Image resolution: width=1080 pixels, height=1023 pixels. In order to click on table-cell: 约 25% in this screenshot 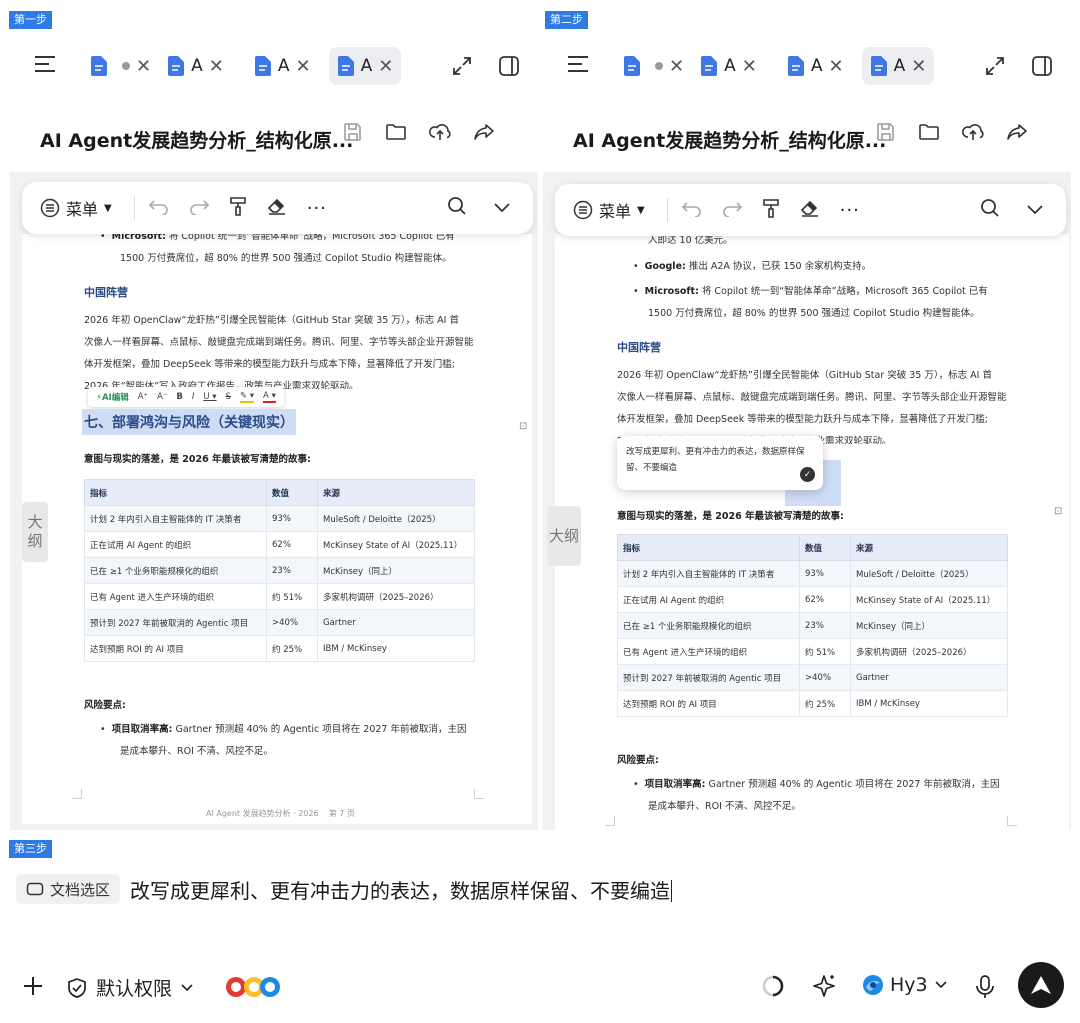, I will do `click(825, 703)`.